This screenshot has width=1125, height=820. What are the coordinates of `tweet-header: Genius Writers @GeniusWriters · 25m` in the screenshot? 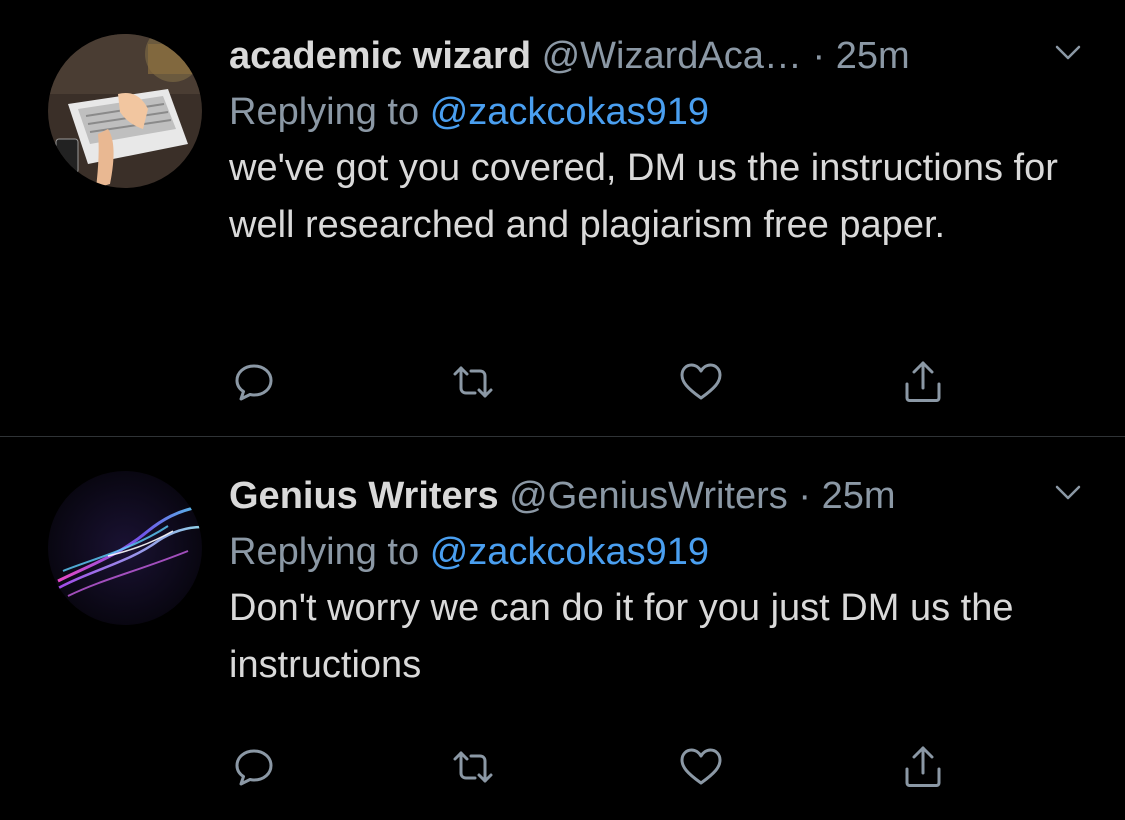 It's located at (662, 496).